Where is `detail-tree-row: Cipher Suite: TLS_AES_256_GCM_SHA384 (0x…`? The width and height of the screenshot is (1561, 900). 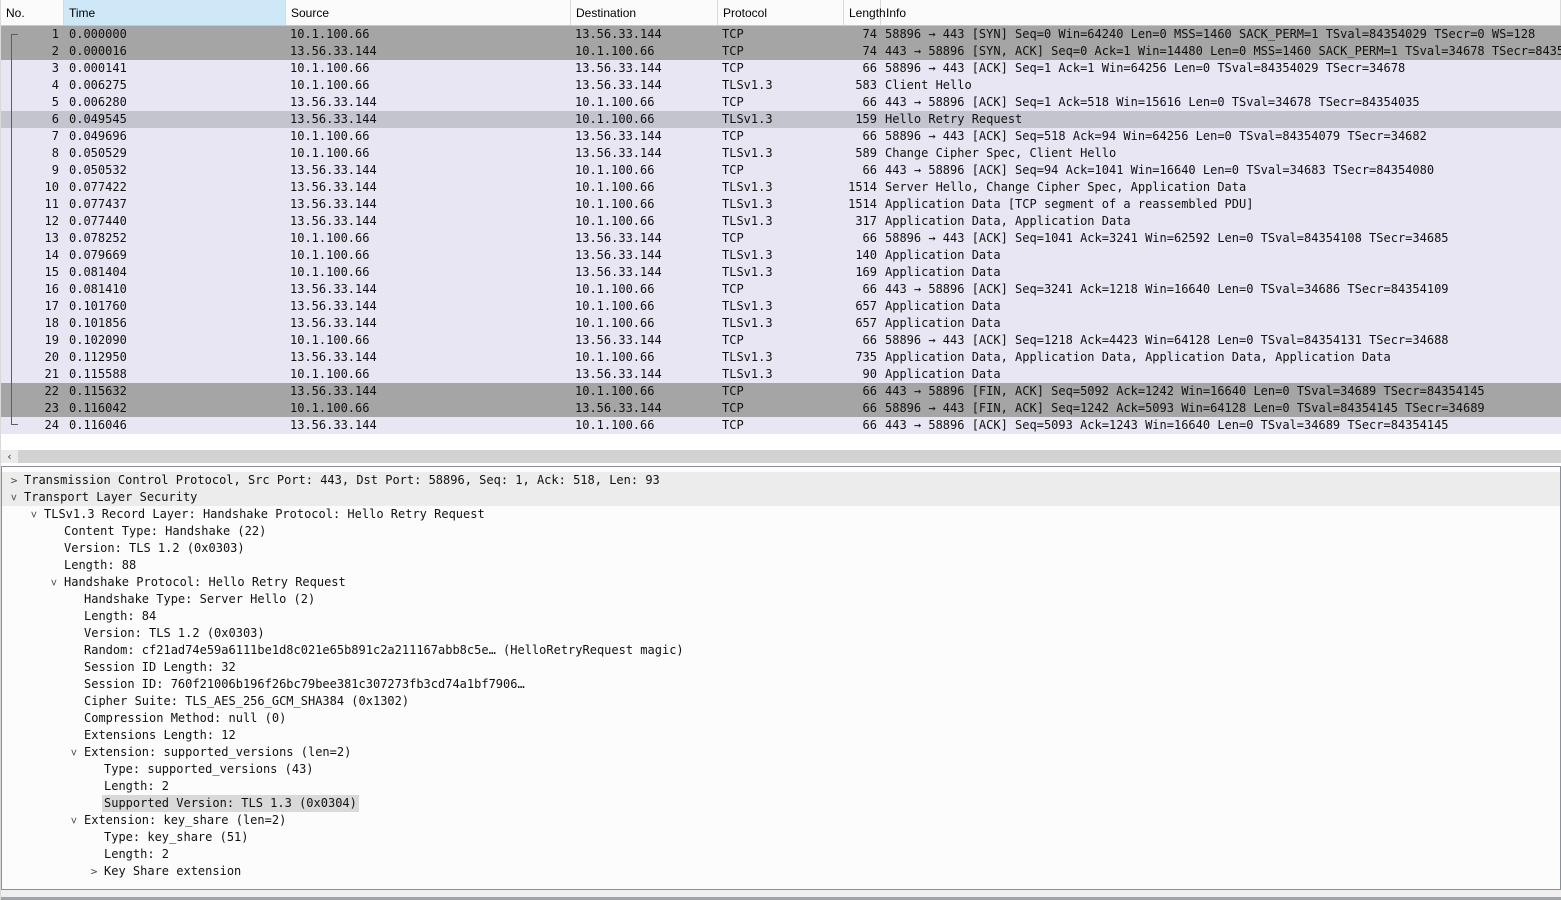 detail-tree-row: Cipher Suite: TLS_AES_256_GCM_SHA384 (0x… is located at coordinates (781, 701).